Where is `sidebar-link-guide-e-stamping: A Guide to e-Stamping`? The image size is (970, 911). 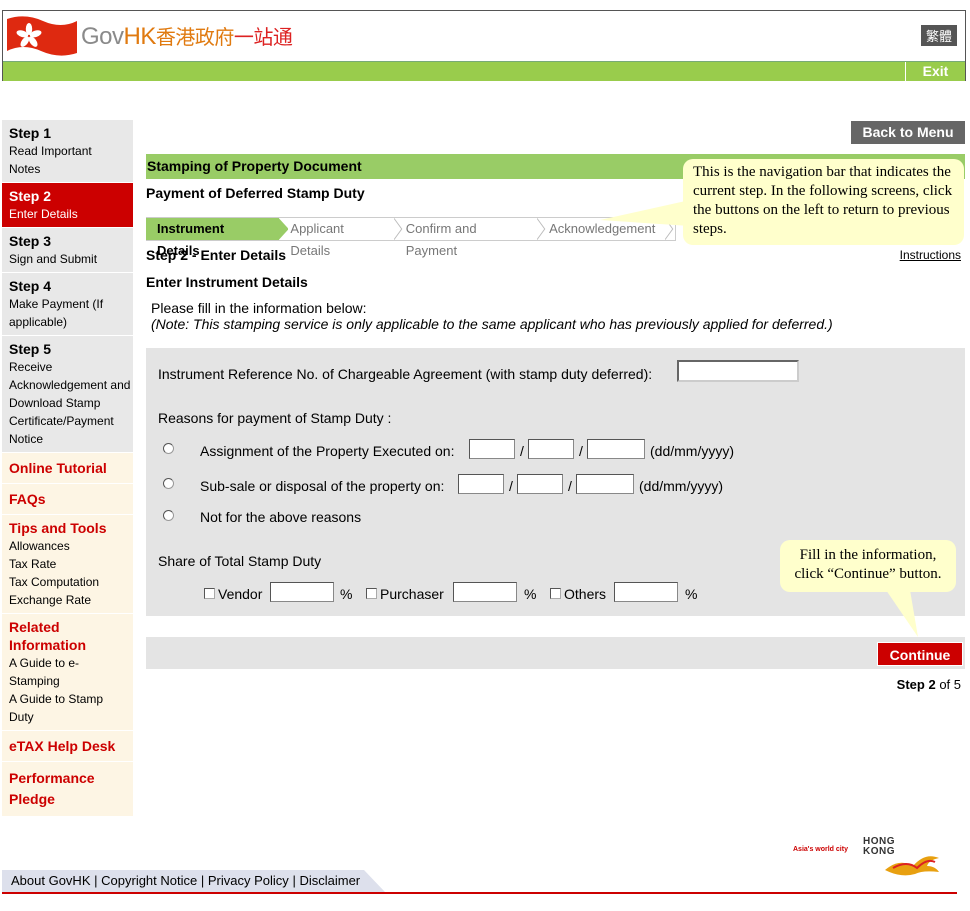
sidebar-link-guide-e-stamping: A Guide to e-Stamping is located at coordinates (49, 672).